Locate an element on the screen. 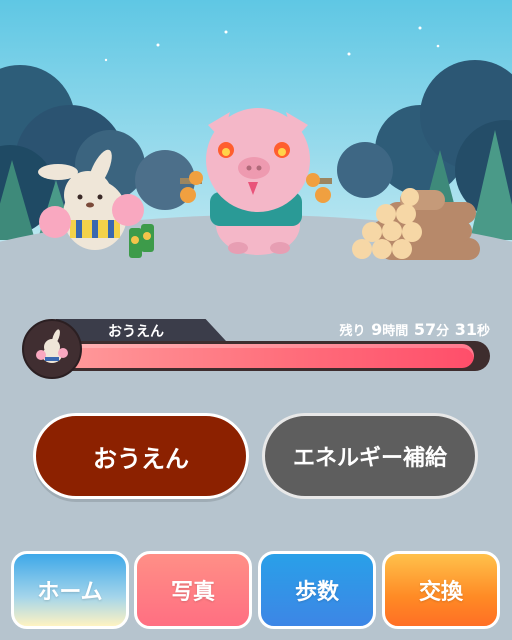 The width and height of the screenshot is (512, 640). pig-character is located at coordinates (258, 181).